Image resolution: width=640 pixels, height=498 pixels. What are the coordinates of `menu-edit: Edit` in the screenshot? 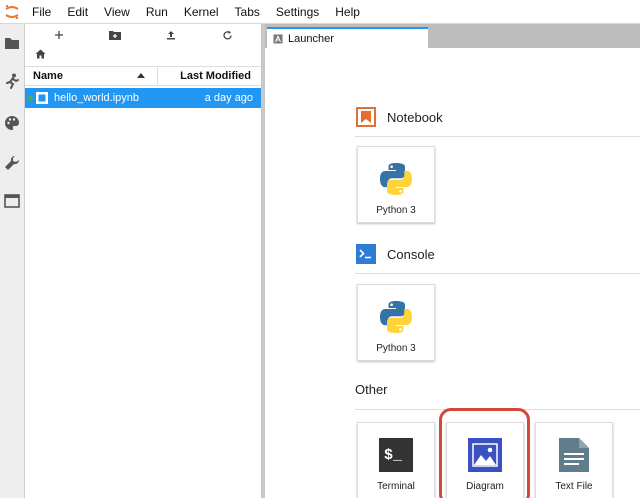 It's located at (77, 12).